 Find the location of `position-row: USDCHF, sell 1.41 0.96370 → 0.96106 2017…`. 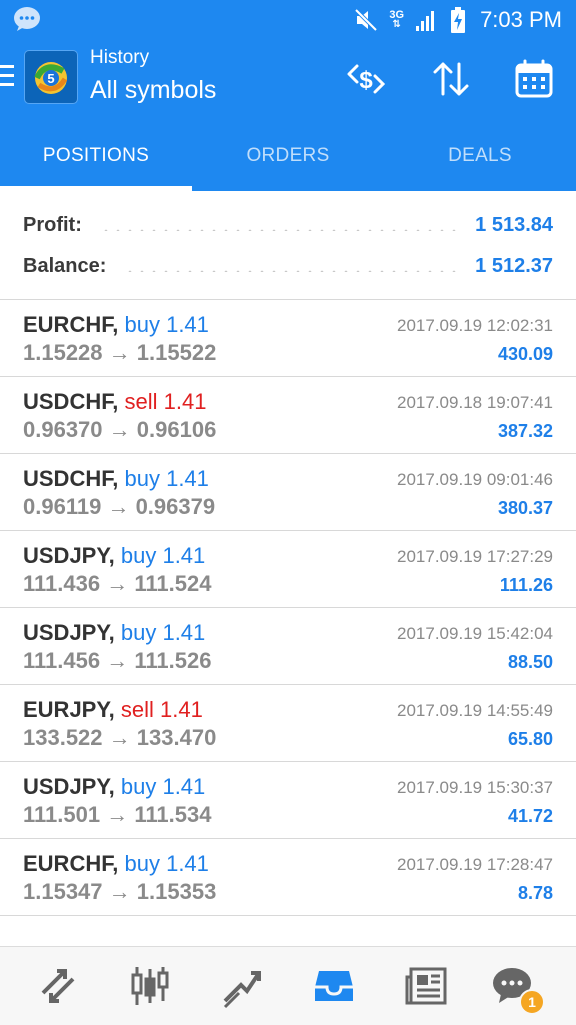

position-row: USDCHF, sell 1.41 0.96370 → 0.96106 2017… is located at coordinates (288, 415).